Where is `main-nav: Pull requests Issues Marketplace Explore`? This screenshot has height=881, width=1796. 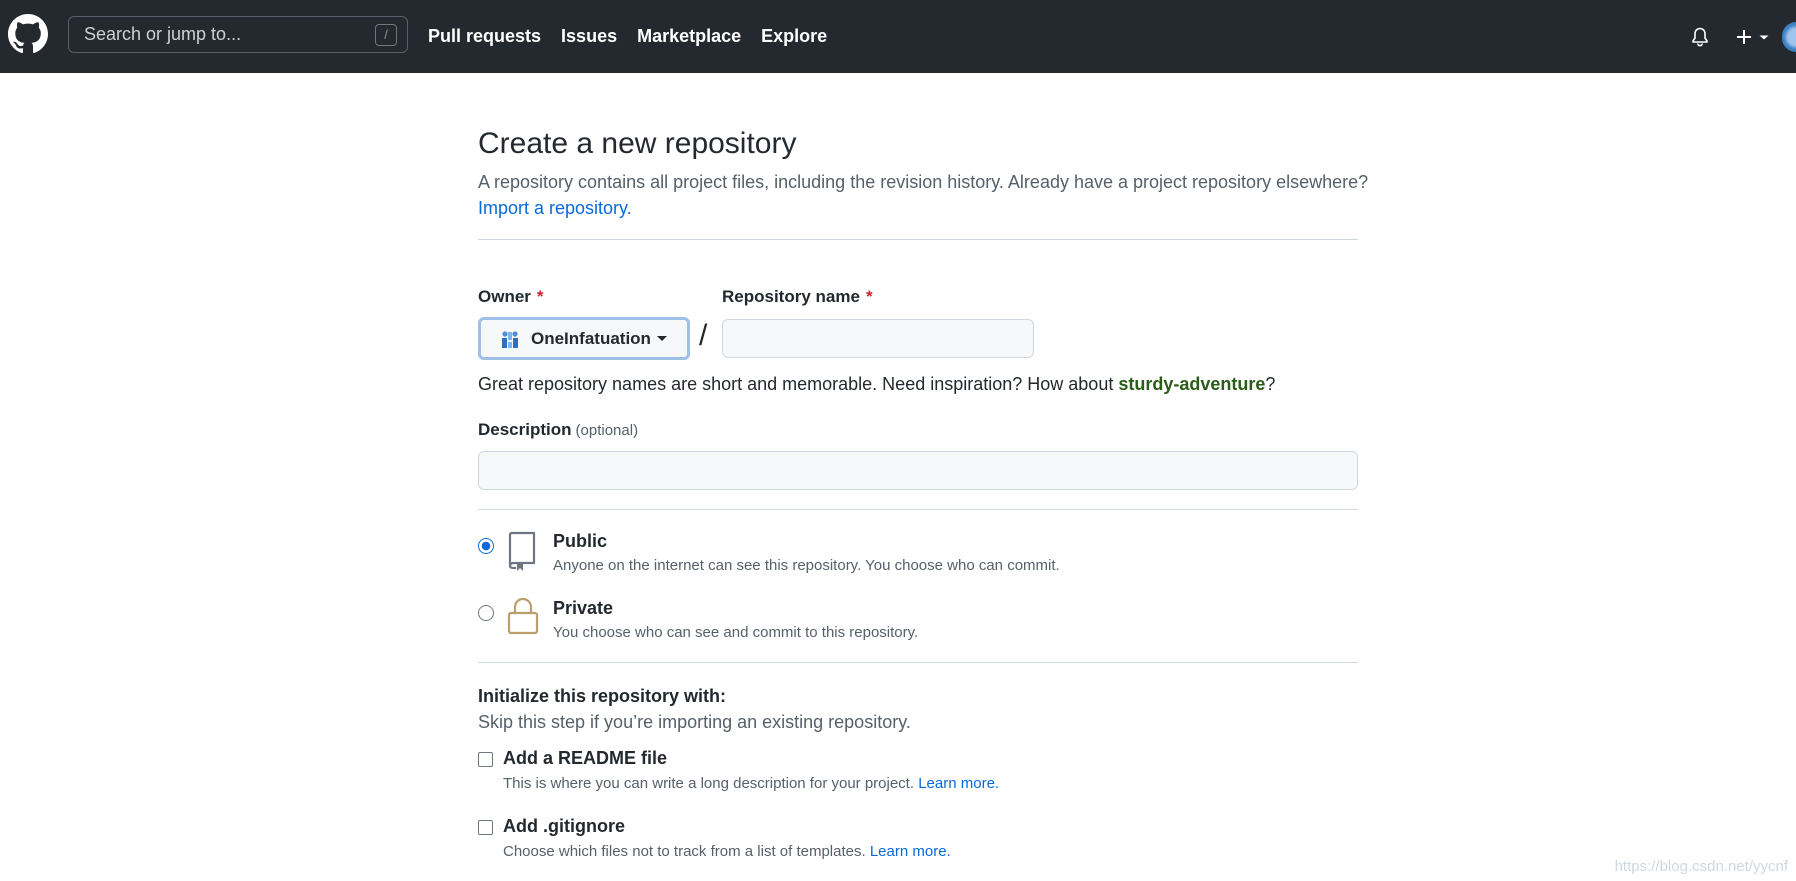
main-nav: Pull requests Issues Marketplace Explore is located at coordinates (637, 36).